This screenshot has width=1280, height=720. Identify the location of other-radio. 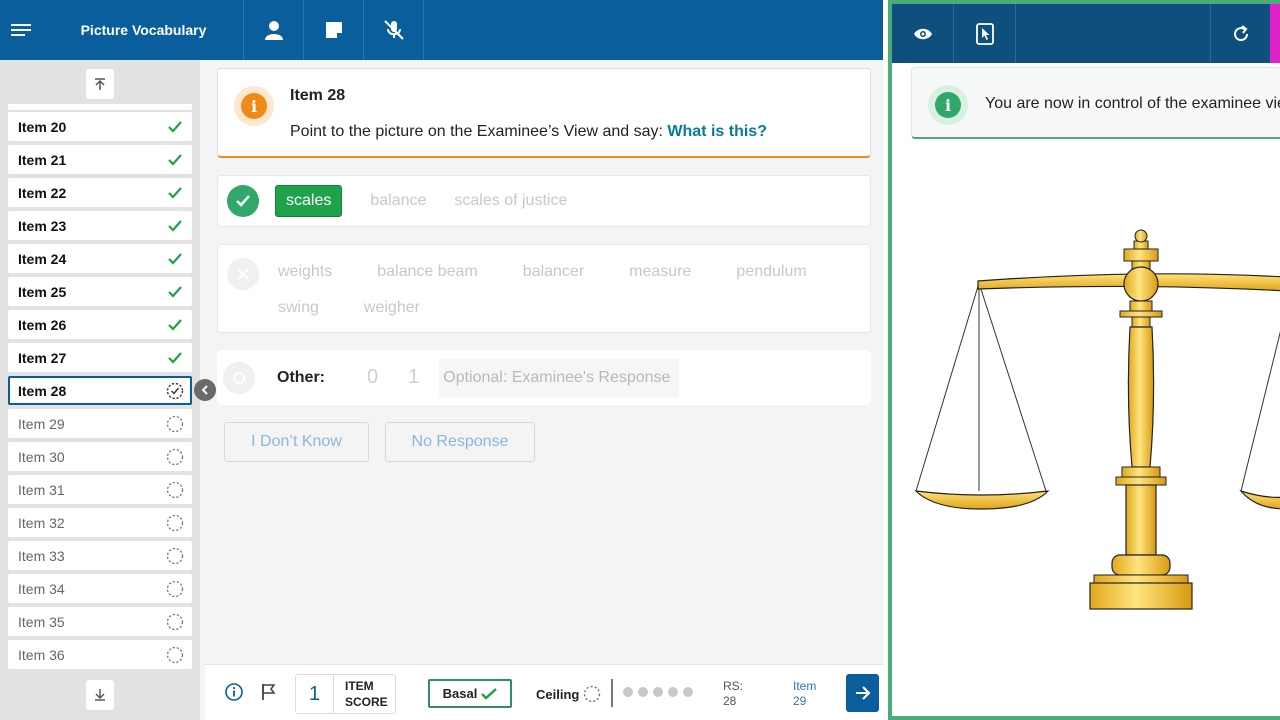
(239, 377).